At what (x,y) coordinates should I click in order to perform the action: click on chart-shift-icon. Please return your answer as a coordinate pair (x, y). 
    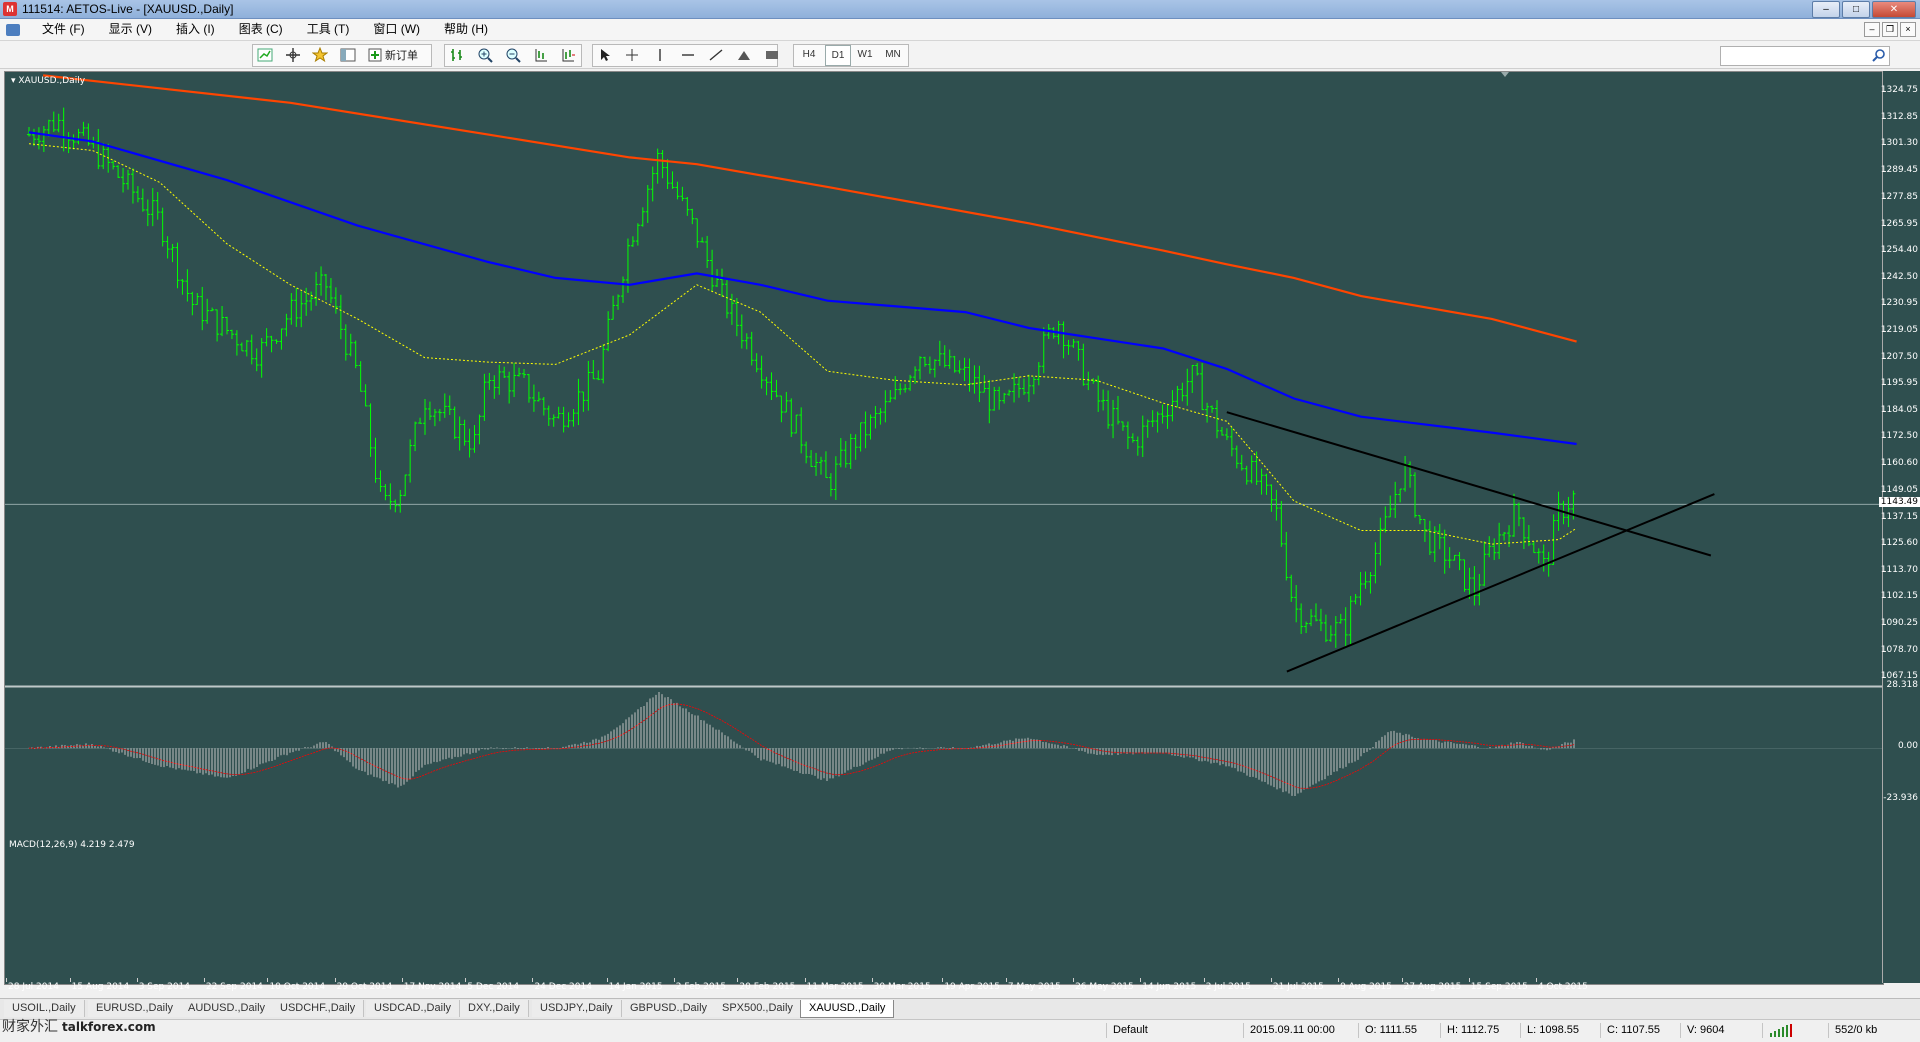
    Looking at the image, I should click on (541, 54).